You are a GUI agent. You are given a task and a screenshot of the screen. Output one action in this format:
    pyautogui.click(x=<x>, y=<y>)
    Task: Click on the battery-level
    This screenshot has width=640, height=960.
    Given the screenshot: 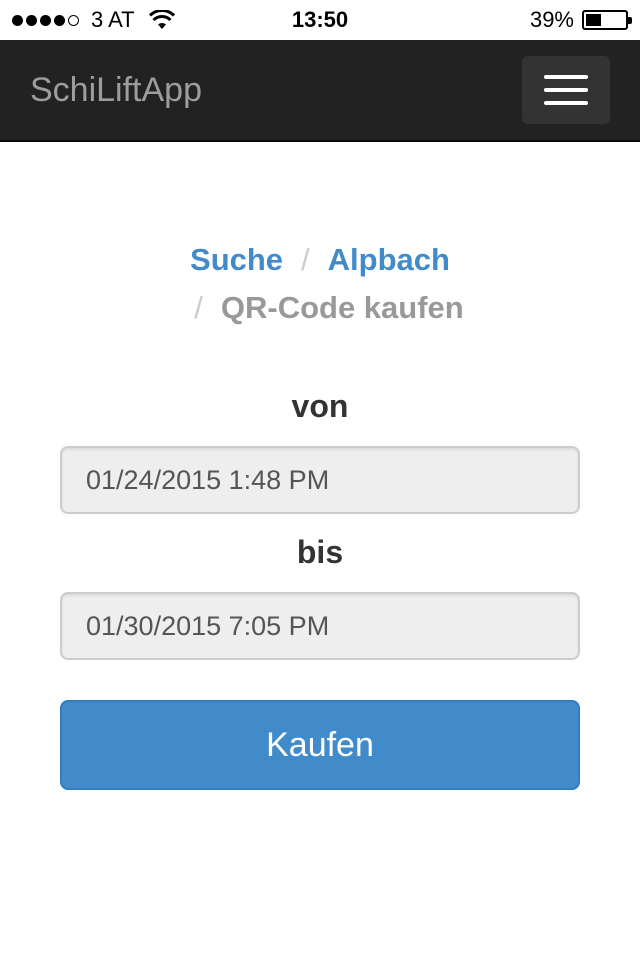 What is the action you would take?
    pyautogui.click(x=593, y=20)
    